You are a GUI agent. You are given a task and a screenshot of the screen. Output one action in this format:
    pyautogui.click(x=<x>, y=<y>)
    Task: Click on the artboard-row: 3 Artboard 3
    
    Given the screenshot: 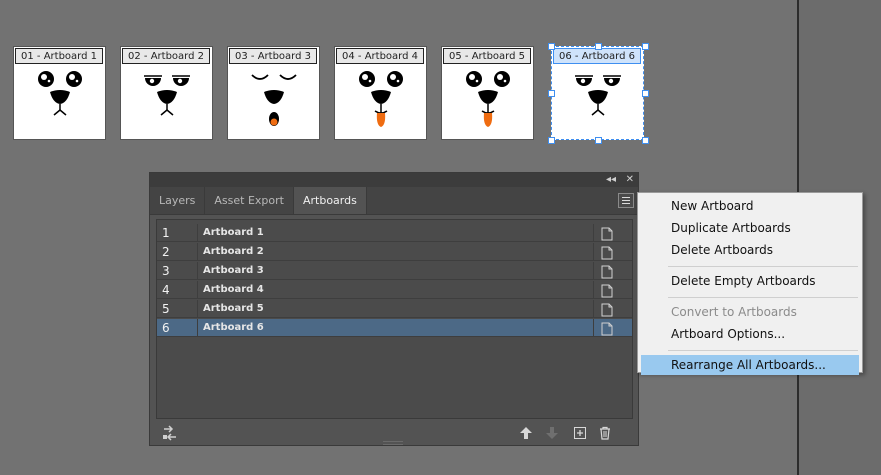 What is the action you would take?
    pyautogui.click(x=394, y=271)
    